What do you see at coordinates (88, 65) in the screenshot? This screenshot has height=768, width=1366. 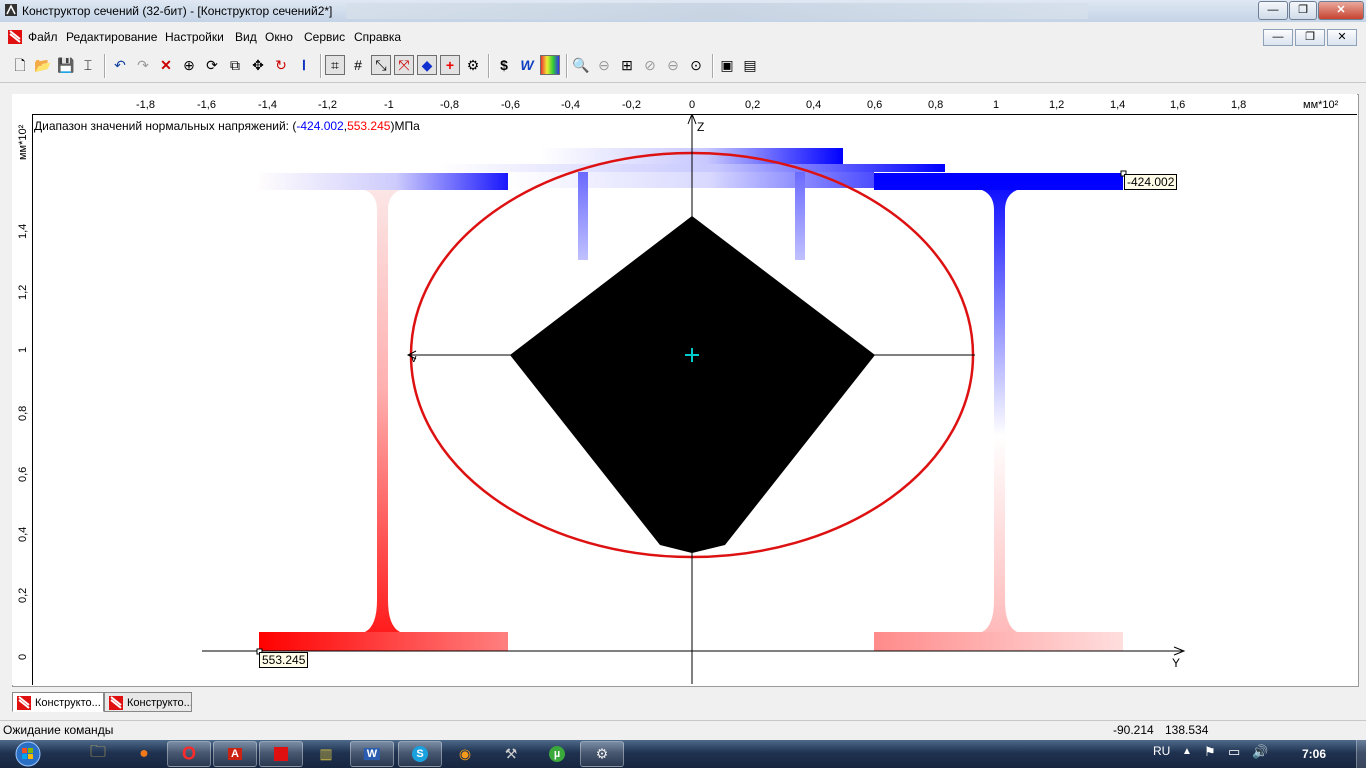 I see `page-setup-icon: ⌶` at bounding box center [88, 65].